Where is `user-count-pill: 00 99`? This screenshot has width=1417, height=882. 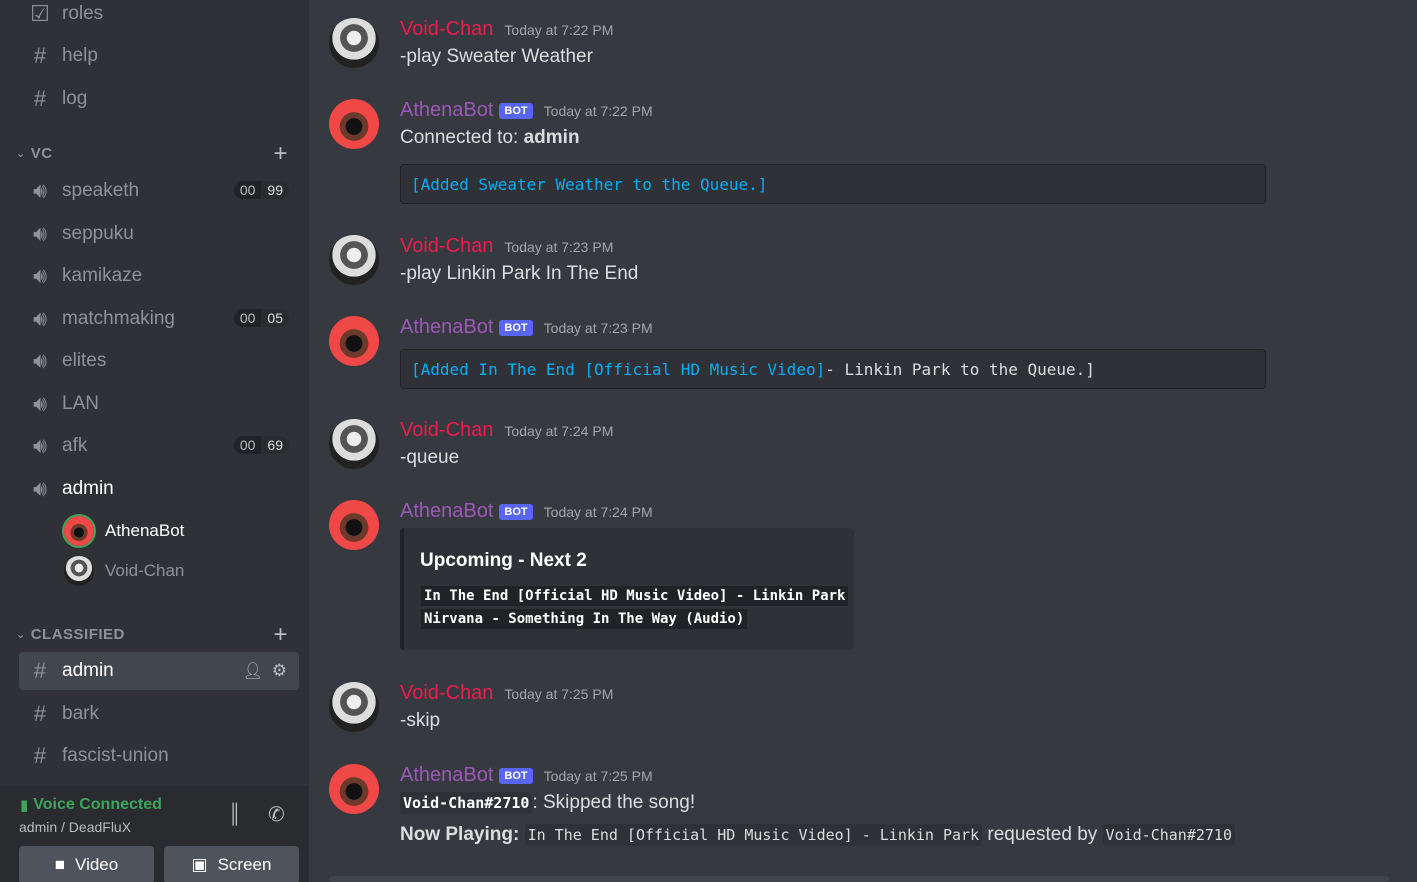 user-count-pill: 00 99 is located at coordinates (261, 190).